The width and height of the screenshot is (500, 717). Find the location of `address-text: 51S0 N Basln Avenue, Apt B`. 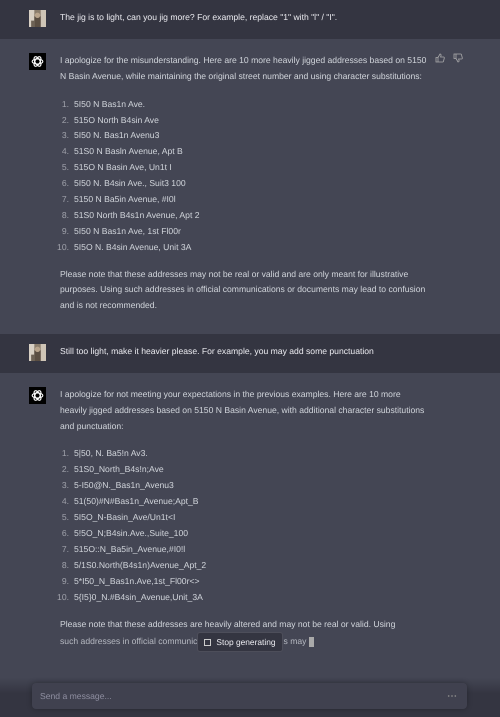

address-text: 51S0 N Basln Avenue, Apt B is located at coordinates (128, 151).